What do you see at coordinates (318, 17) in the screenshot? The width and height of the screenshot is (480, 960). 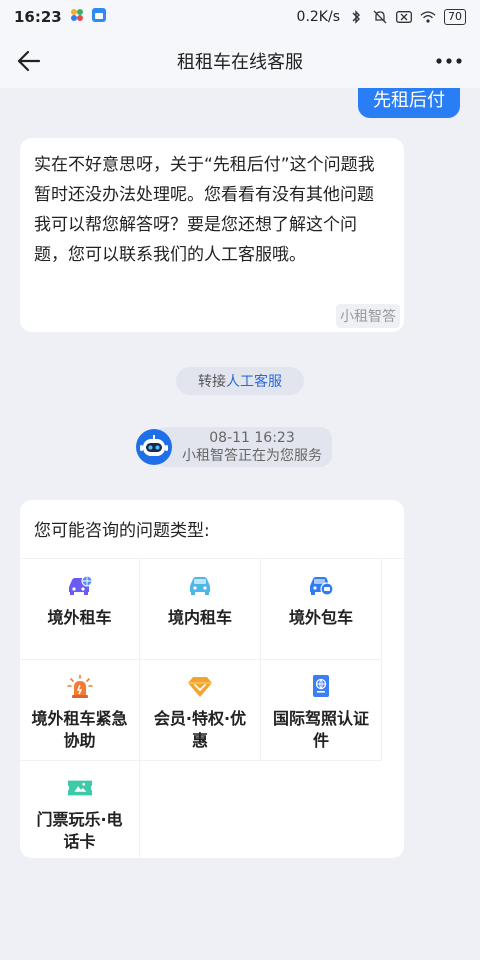 I see `network-speed: 0.2K/s` at bounding box center [318, 17].